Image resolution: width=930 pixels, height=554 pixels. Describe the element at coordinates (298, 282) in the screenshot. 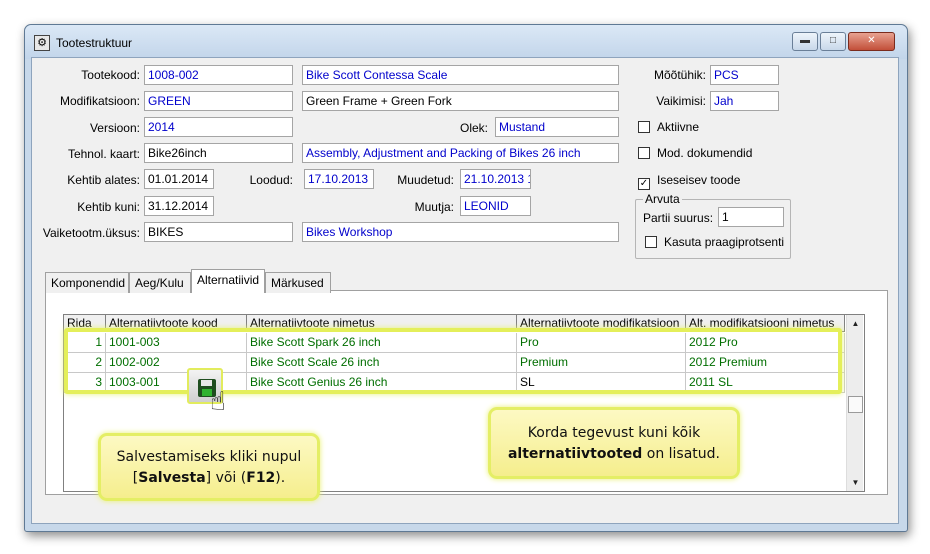

I see `tab-markused: Märkused` at that location.